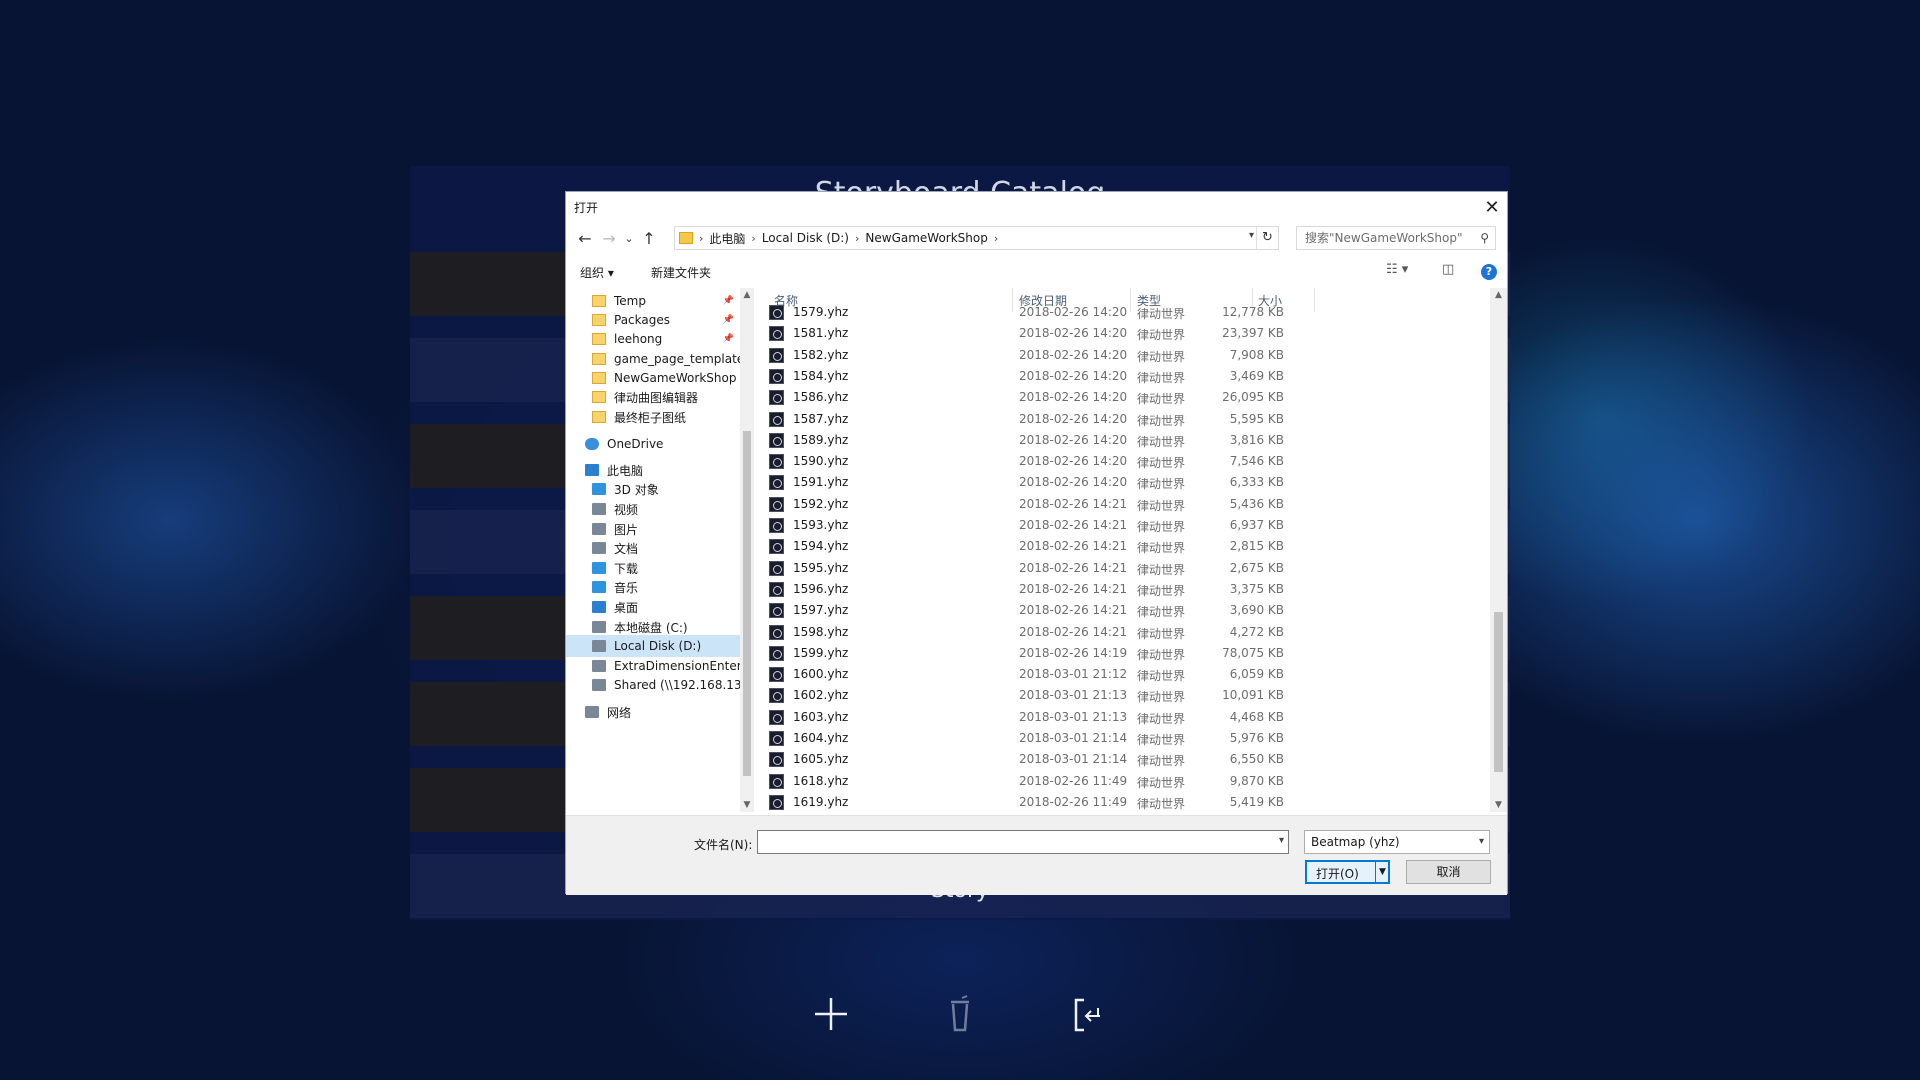 Image resolution: width=1920 pixels, height=1080 pixels. I want to click on sidebar-item: Shared (\\192.168.13, so click(653, 685).